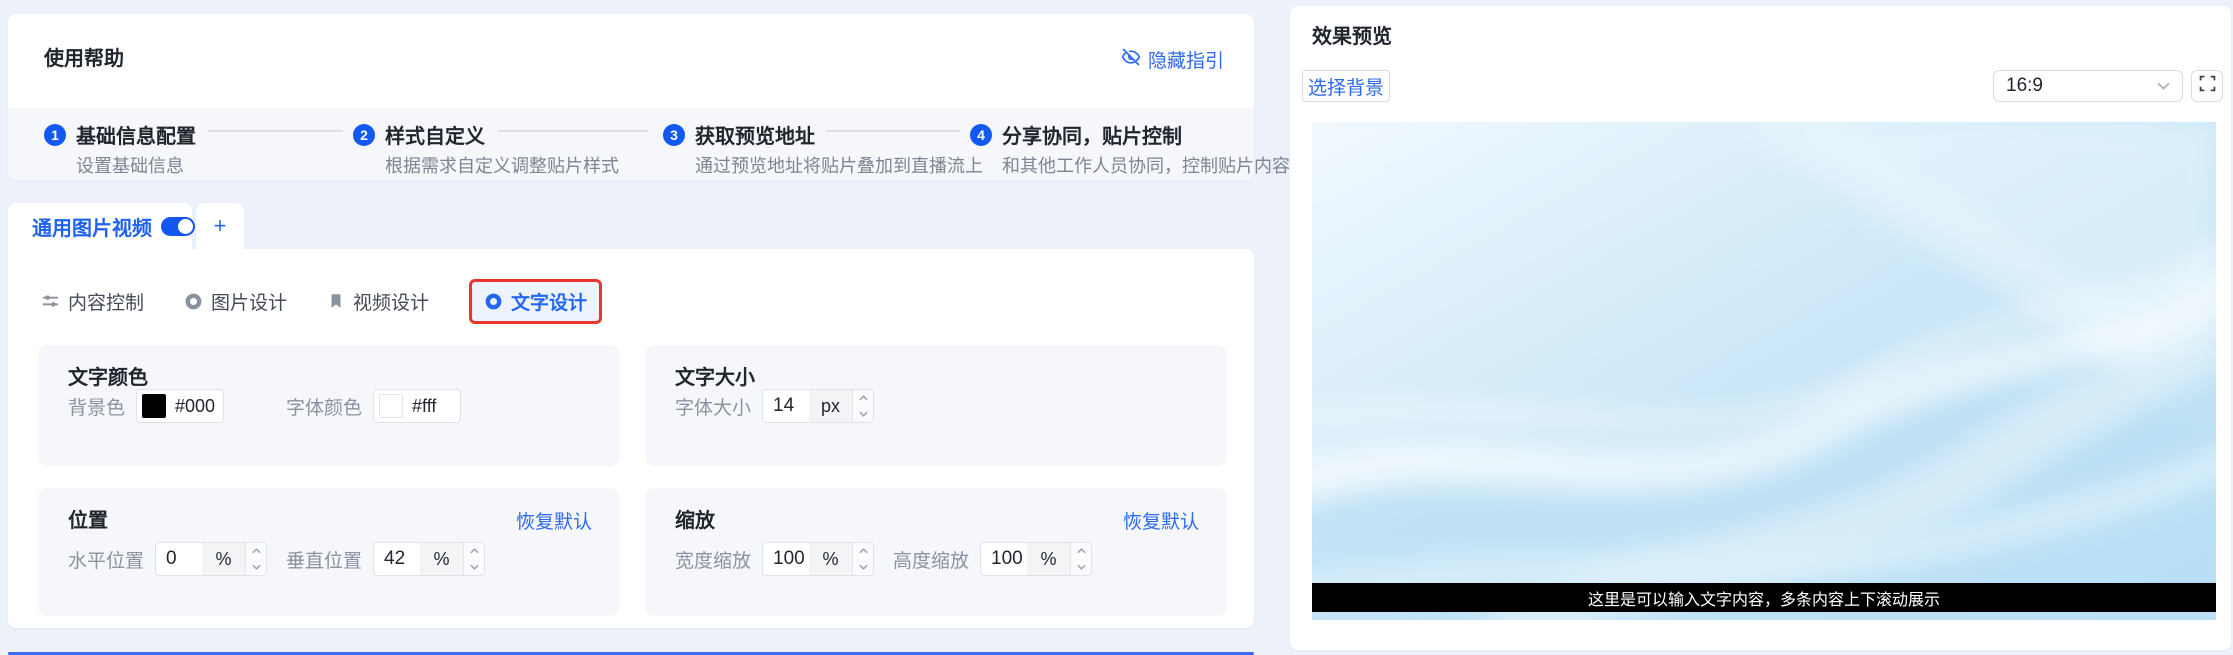 The image size is (2233, 655). I want to click on horizontal-position-input, so click(179, 559).